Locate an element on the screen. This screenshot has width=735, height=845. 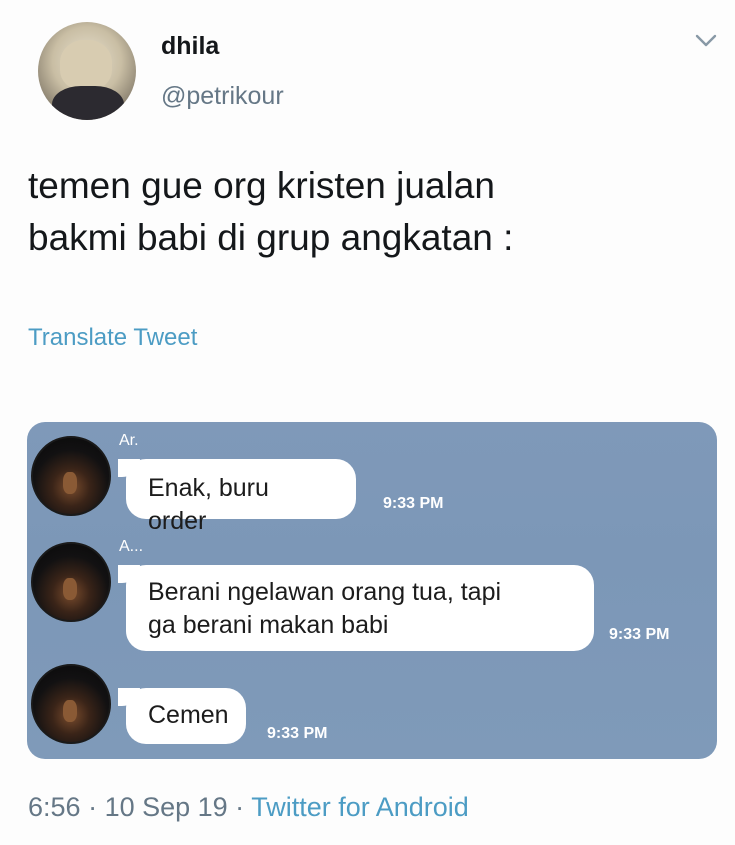
avatar is located at coordinates (87, 71).